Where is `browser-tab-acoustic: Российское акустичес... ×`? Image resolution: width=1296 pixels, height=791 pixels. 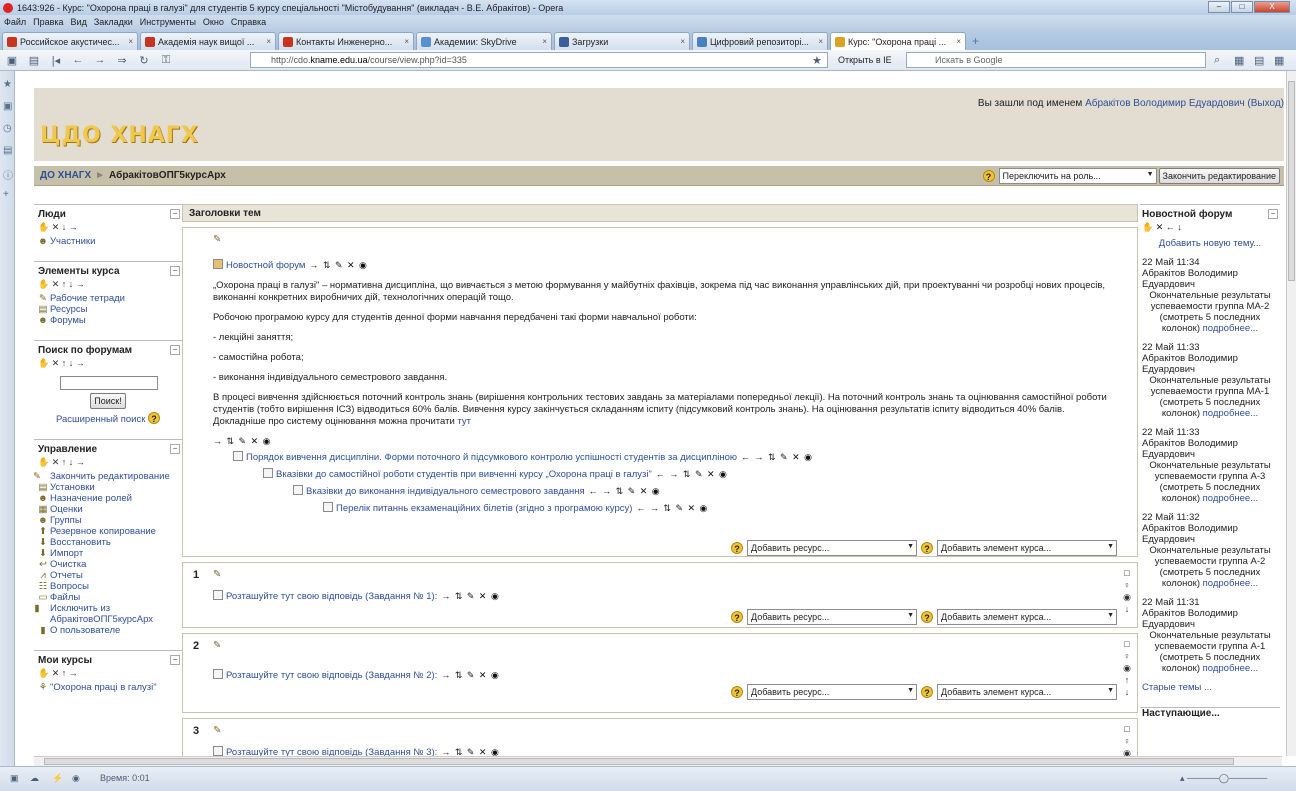 browser-tab-acoustic: Российское акустичес... × is located at coordinates (70, 41).